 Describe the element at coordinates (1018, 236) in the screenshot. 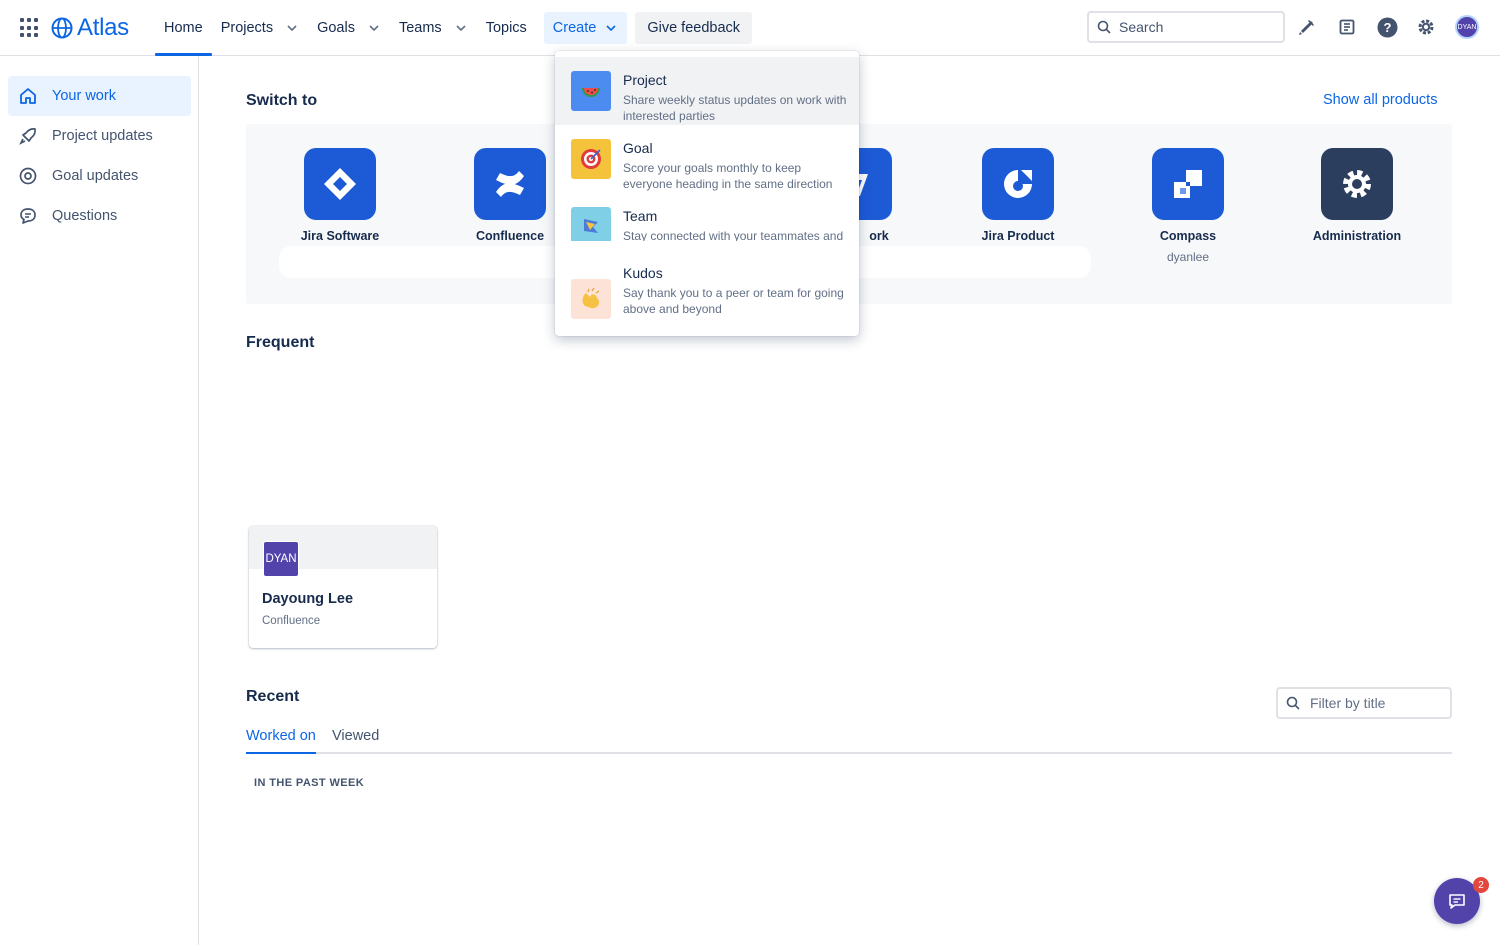

I see `product-name: Jira Product` at that location.